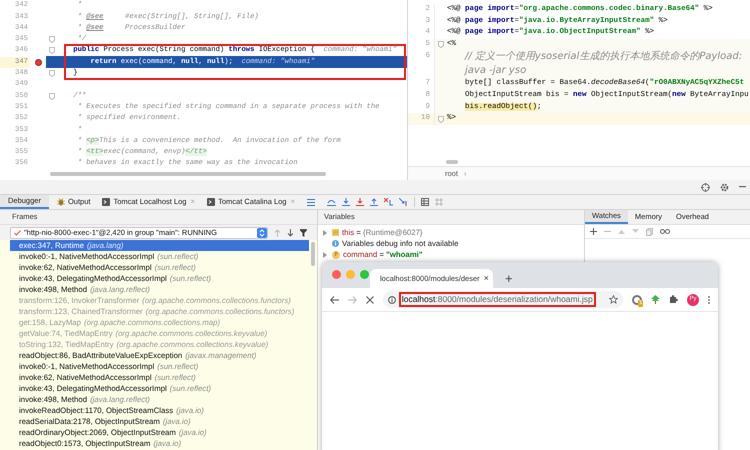  What do you see at coordinates (593, 231) in the screenshot?
I see `add-icon` at bounding box center [593, 231].